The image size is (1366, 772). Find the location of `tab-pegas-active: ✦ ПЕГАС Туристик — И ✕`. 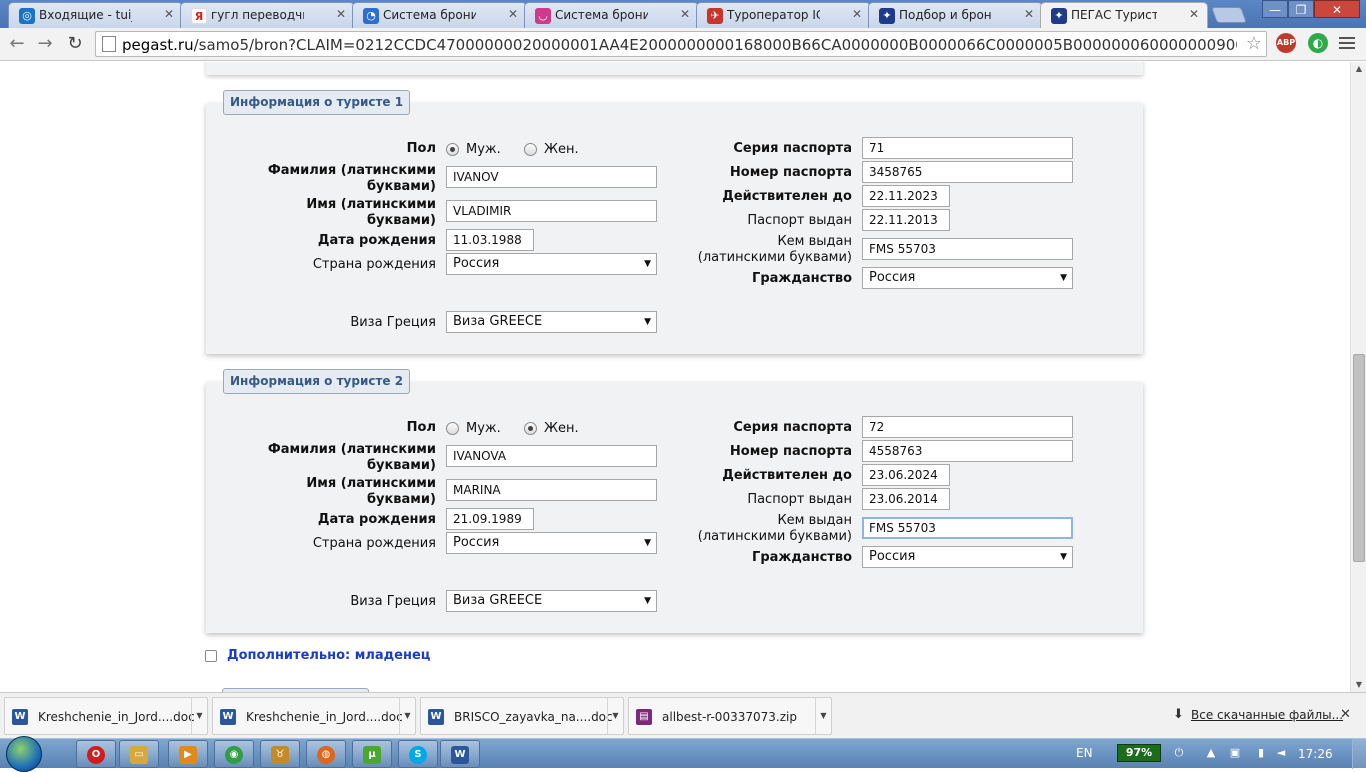

tab-pegas-active: ✦ ПЕГАС Туристик — И ✕ is located at coordinates (1124, 15).